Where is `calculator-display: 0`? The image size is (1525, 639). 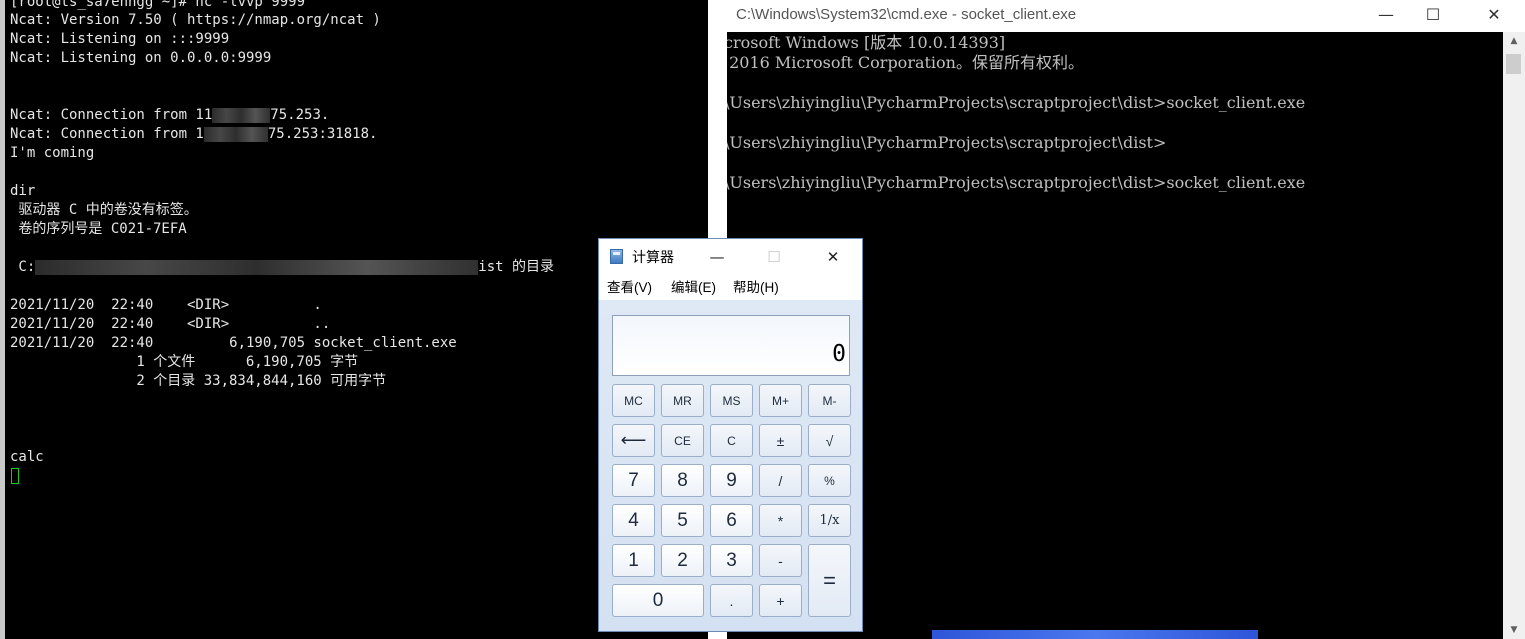 calculator-display: 0 is located at coordinates (731, 345).